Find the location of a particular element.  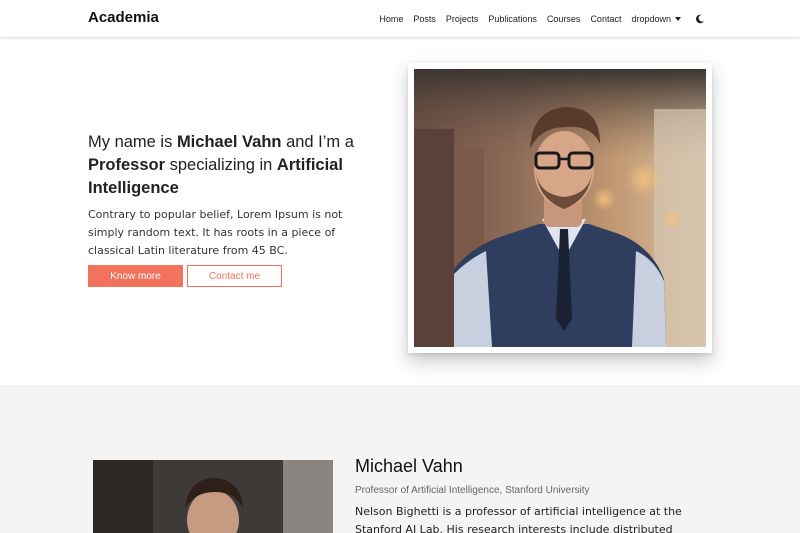

hero-buttons: Know more Contact me is located at coordinates (185, 276).